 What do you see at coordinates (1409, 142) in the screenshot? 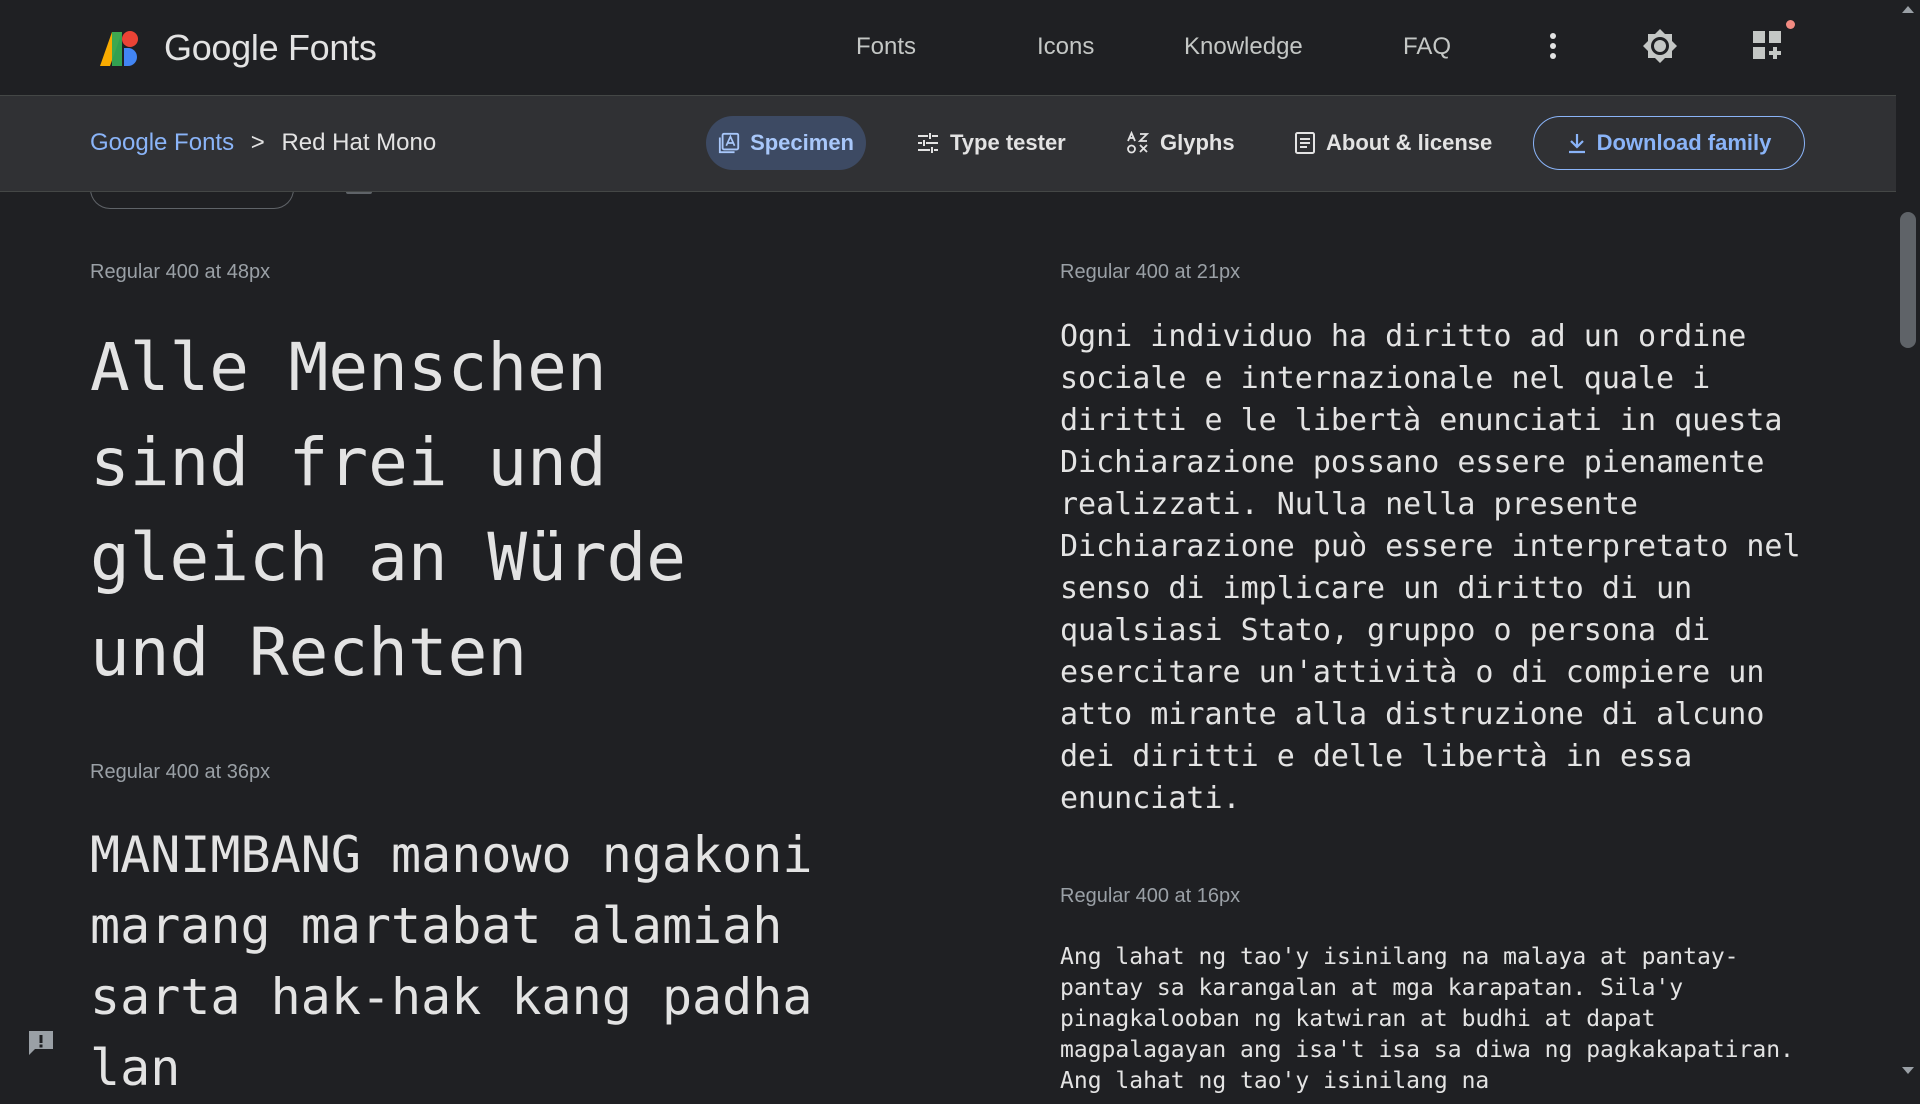
I see `tab-label: About & license` at bounding box center [1409, 142].